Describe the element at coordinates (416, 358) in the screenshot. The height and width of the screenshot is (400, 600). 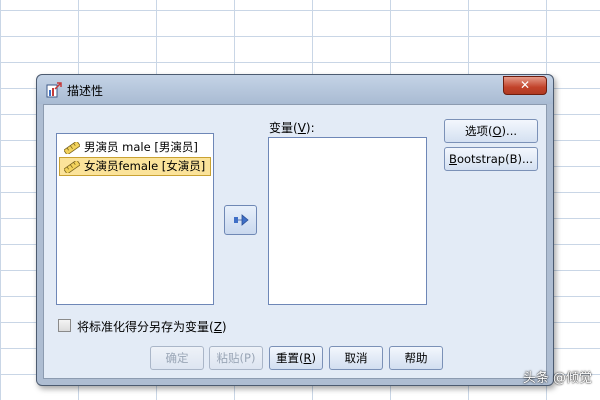
I see `help-button: 帮助` at that location.